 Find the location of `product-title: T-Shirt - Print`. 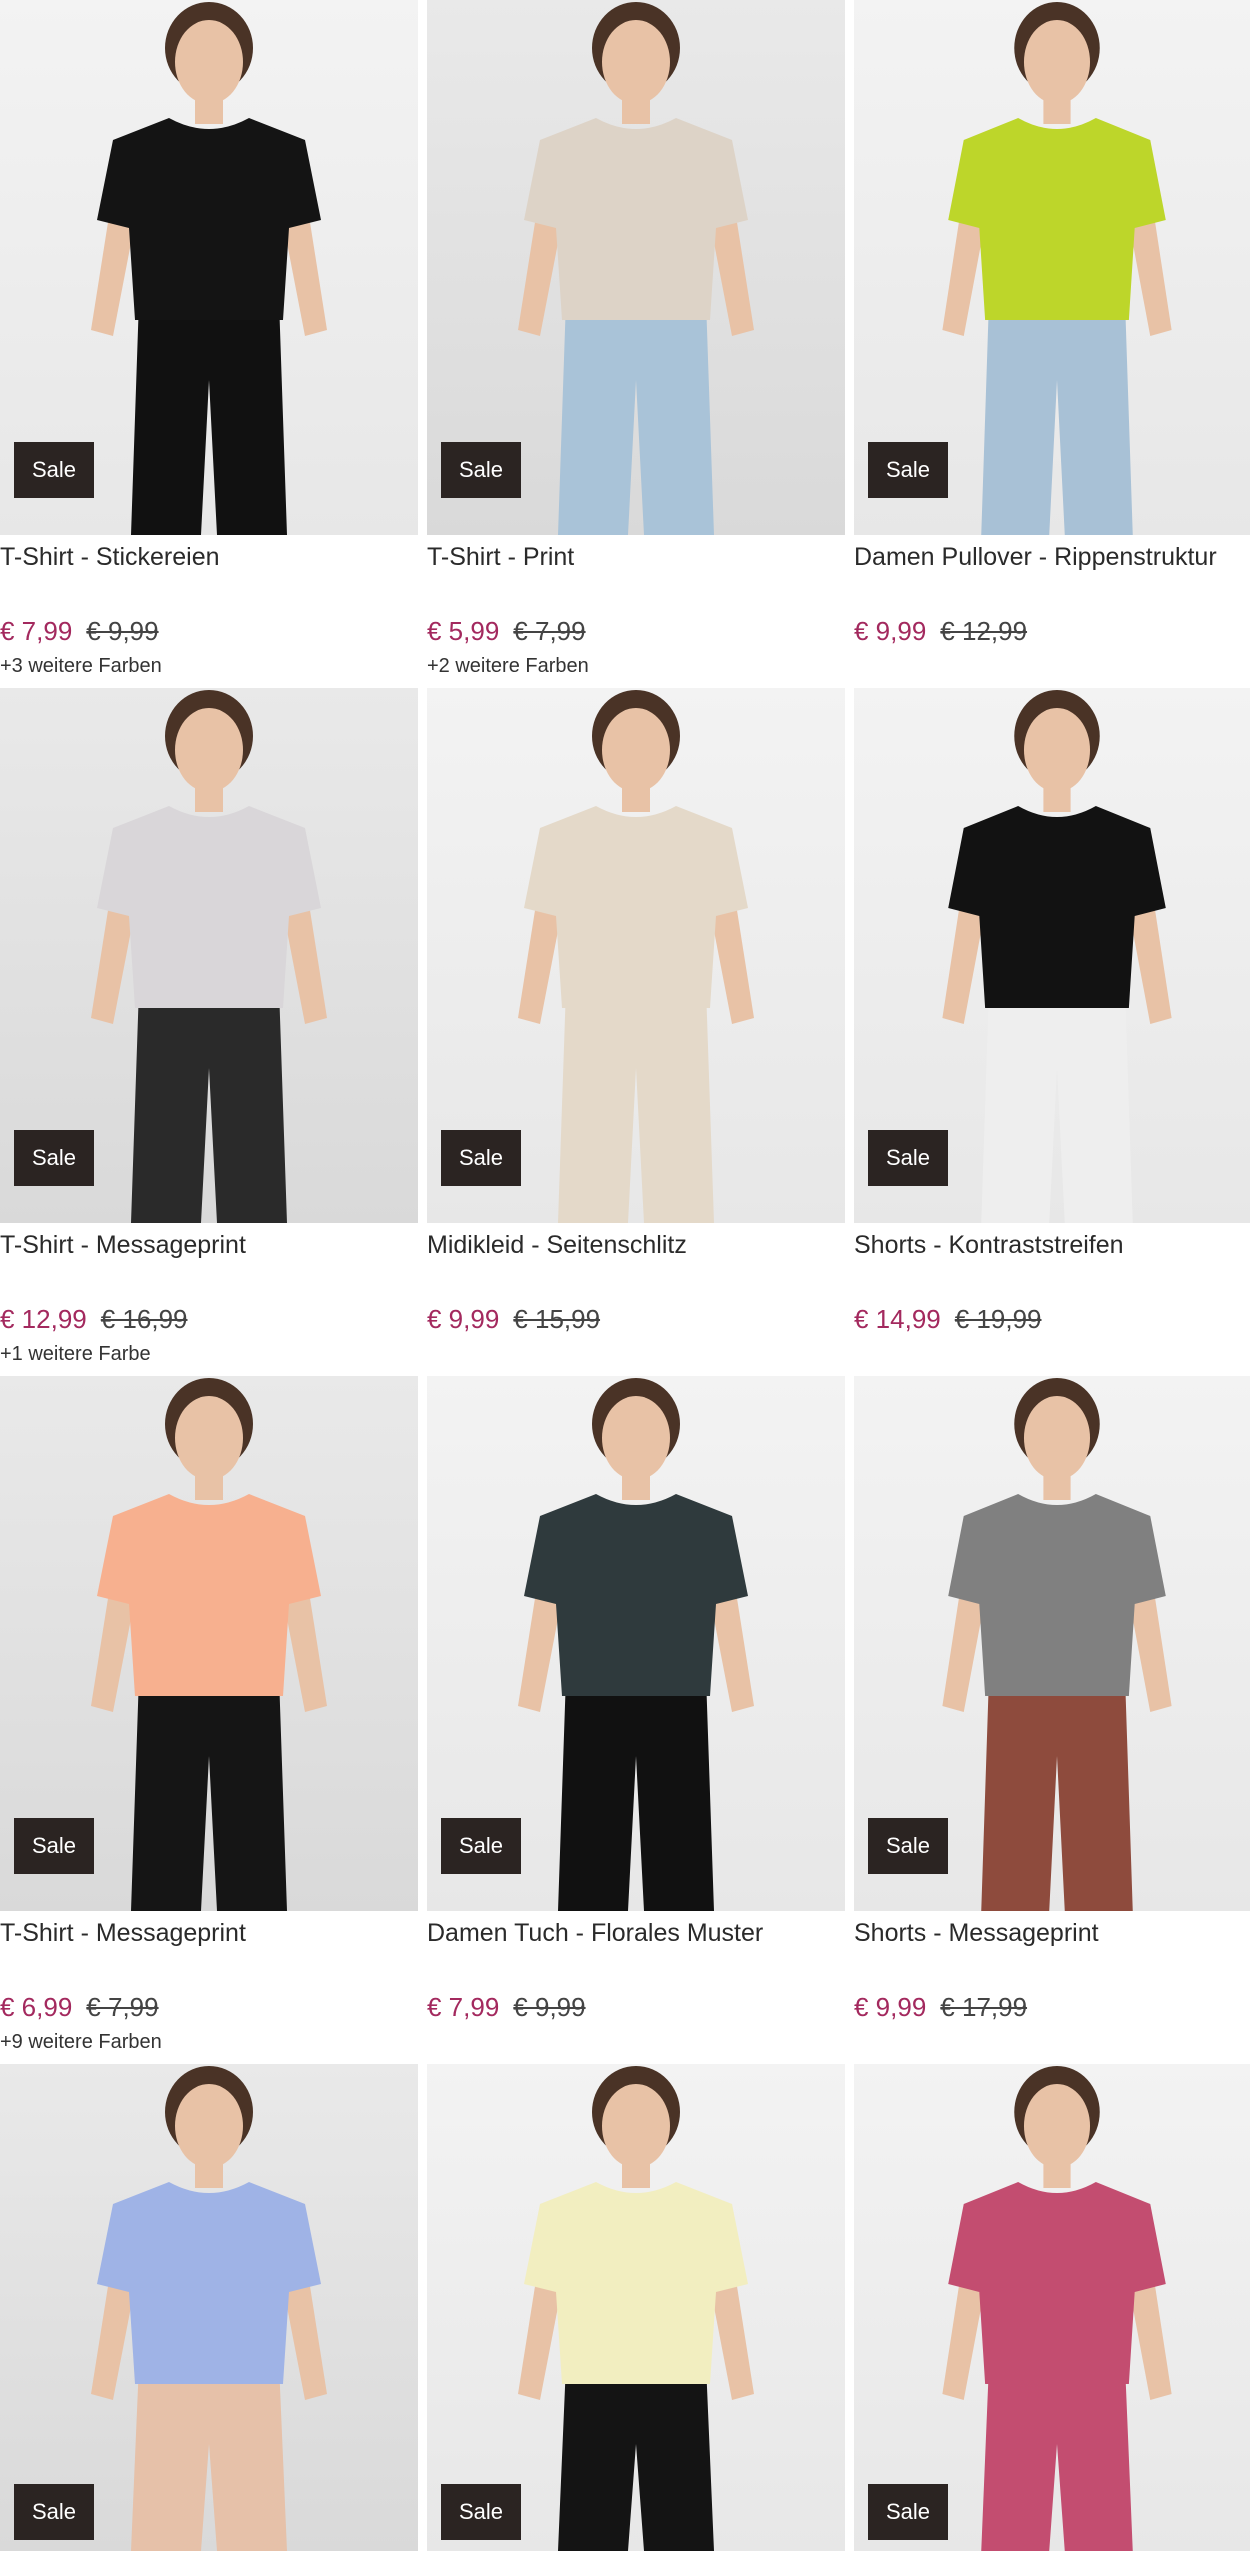

product-title: T-Shirt - Print is located at coordinates (500, 557).